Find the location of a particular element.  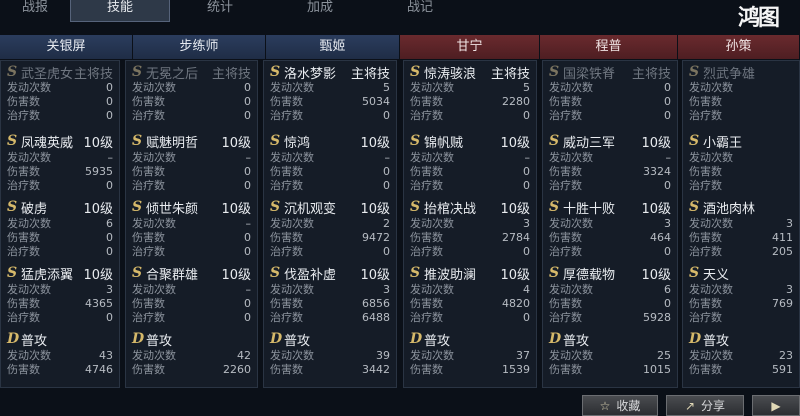

skill-title-row: D 普攻 is located at coordinates (610, 339).